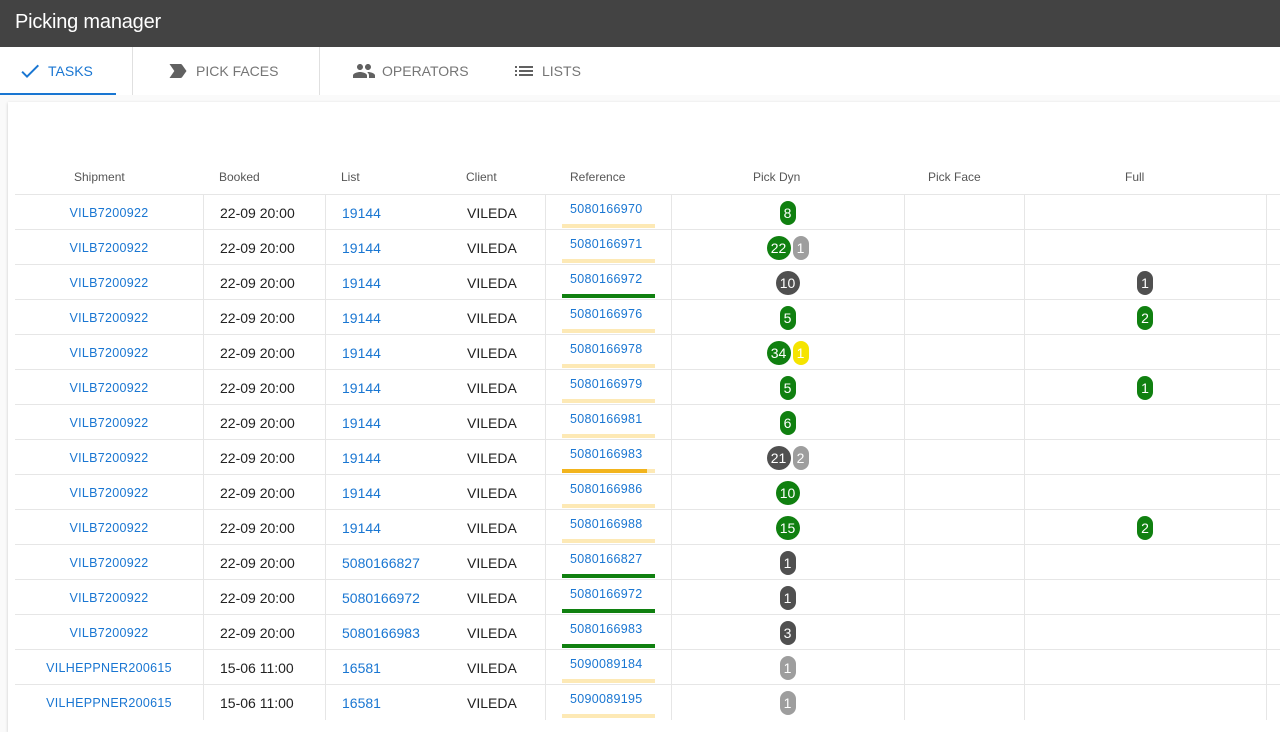 The width and height of the screenshot is (1280, 732). I want to click on pick-dyn-cell: 3, so click(787, 632).